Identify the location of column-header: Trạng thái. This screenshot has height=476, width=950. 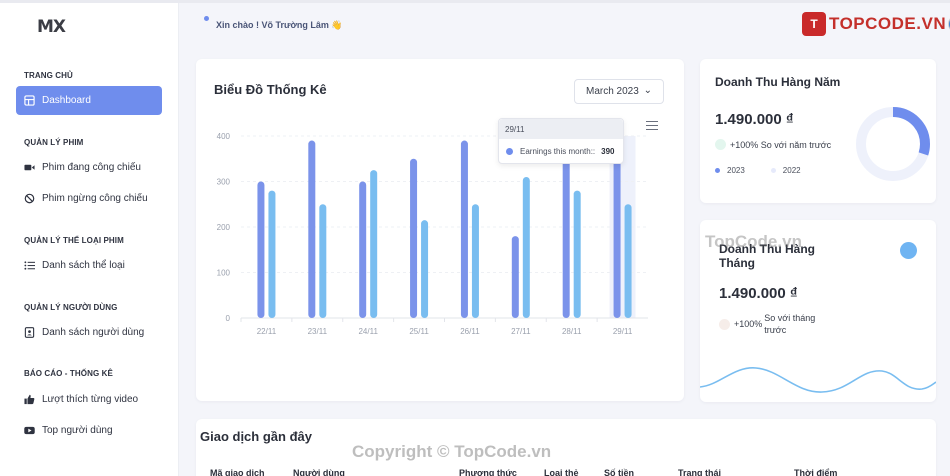
(700, 472).